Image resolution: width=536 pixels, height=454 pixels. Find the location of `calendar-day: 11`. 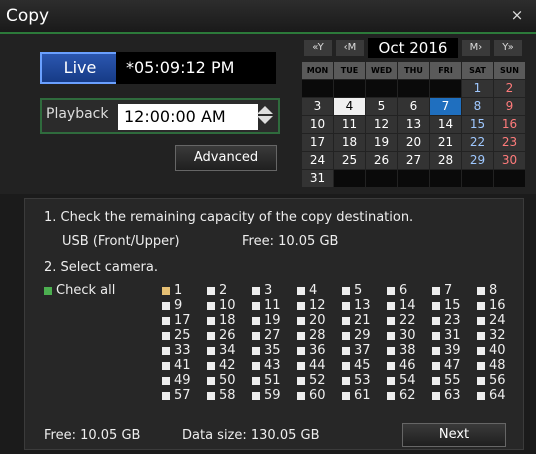

calendar-day: 11 is located at coordinates (349, 124).